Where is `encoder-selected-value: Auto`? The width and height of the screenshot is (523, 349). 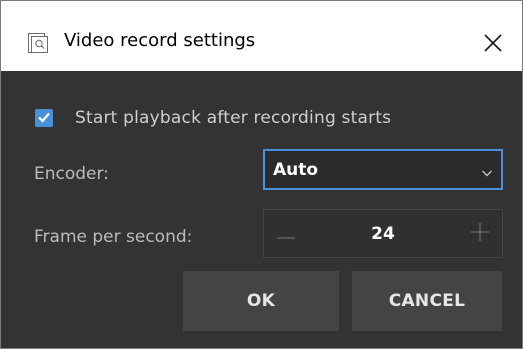 encoder-selected-value: Auto is located at coordinates (296, 170).